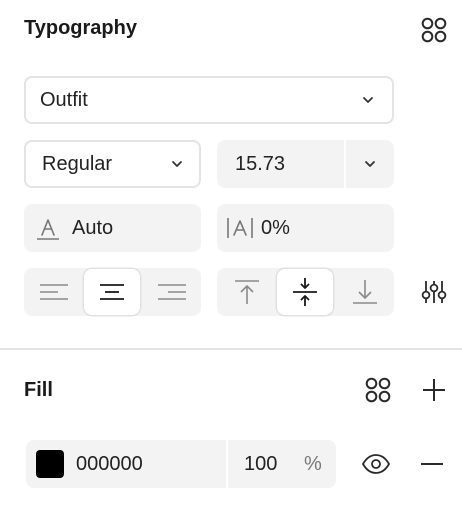 This screenshot has width=462, height=516. I want to click on align-right-button, so click(171, 292).